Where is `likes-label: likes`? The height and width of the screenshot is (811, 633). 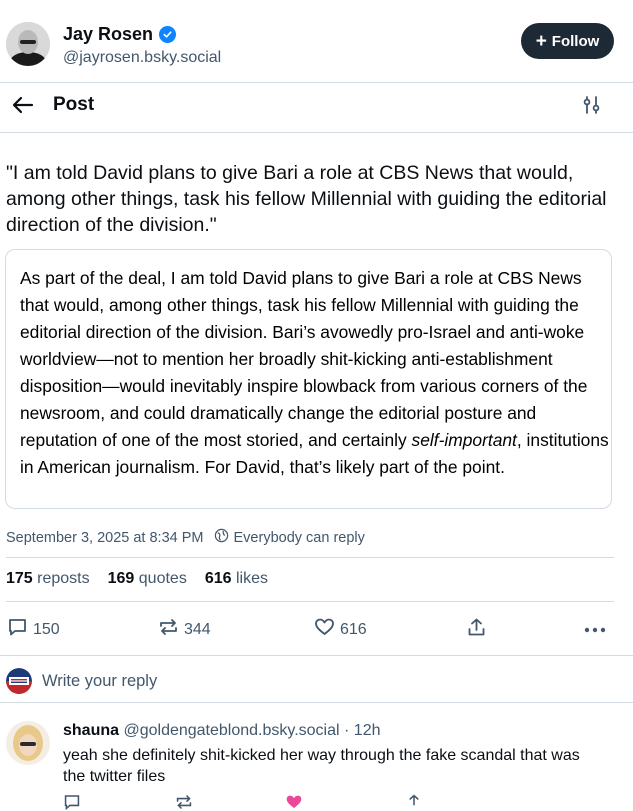 likes-label: likes is located at coordinates (251, 578).